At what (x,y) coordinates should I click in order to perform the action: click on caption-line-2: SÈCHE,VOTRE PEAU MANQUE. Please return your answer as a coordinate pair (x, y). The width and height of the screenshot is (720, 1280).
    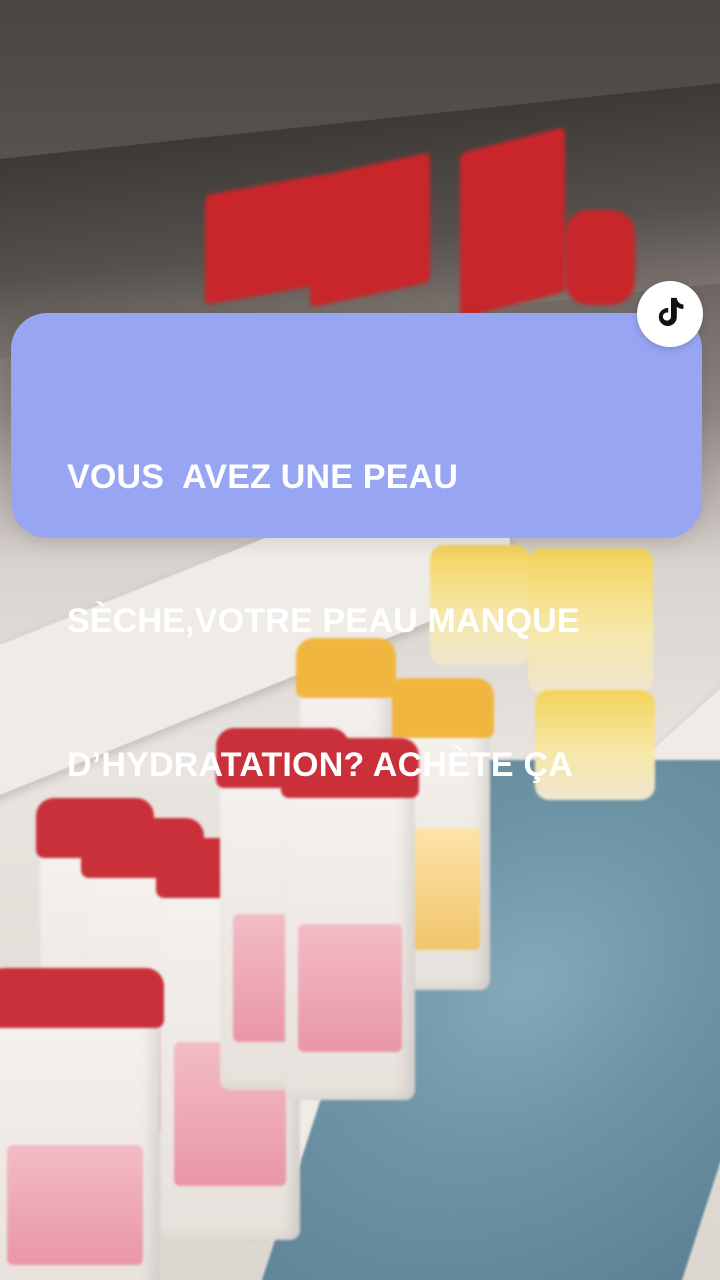
    Looking at the image, I should click on (323, 621).